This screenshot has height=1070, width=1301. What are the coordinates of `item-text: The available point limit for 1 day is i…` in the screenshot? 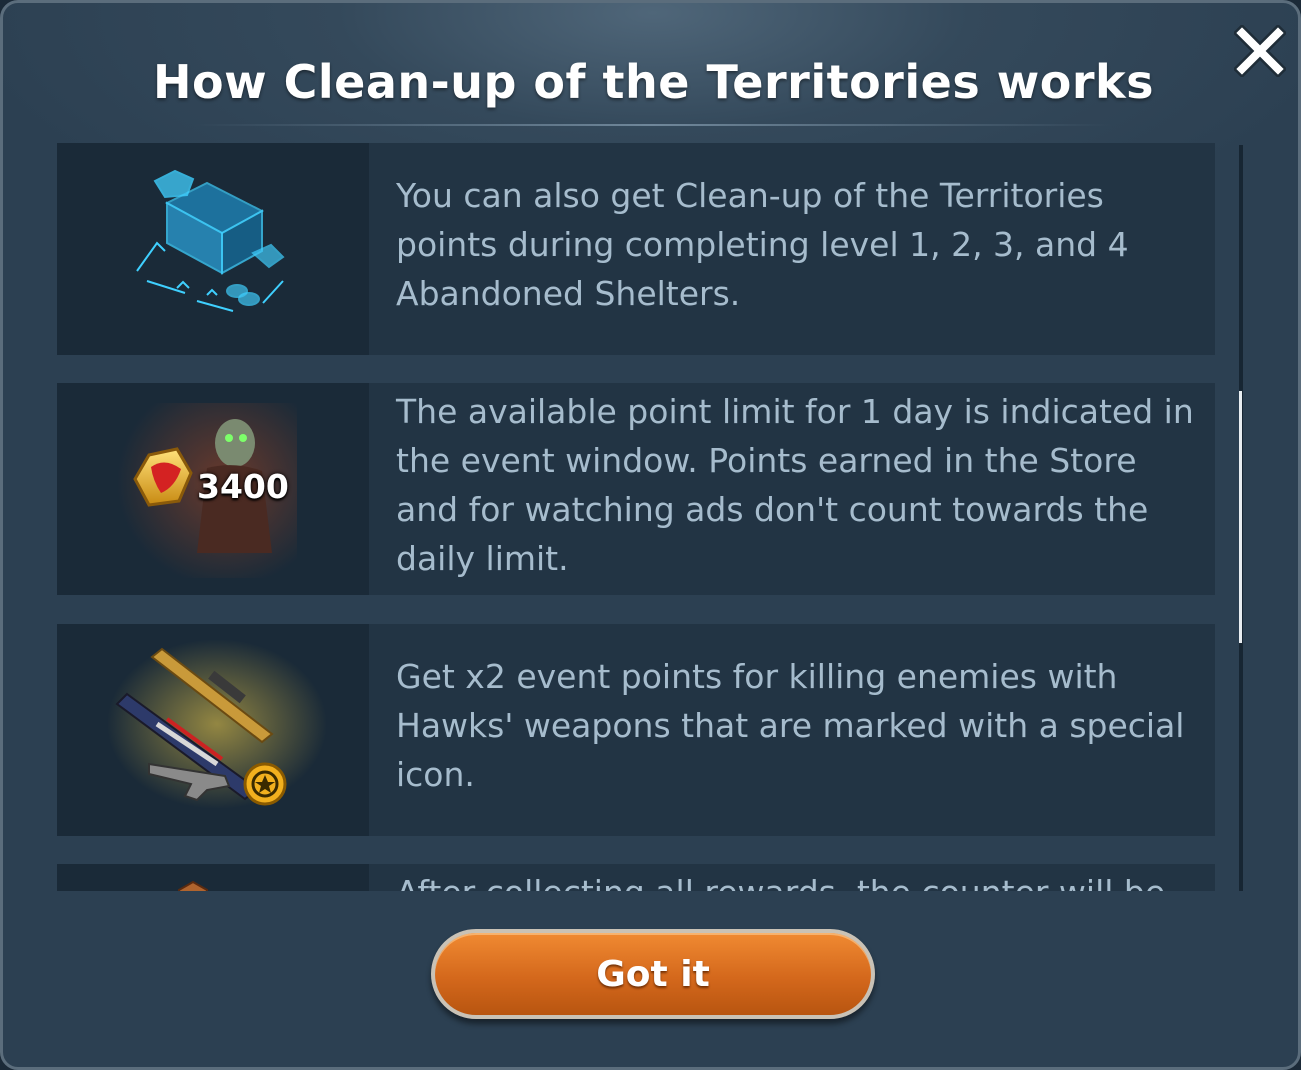 It's located at (795, 485).